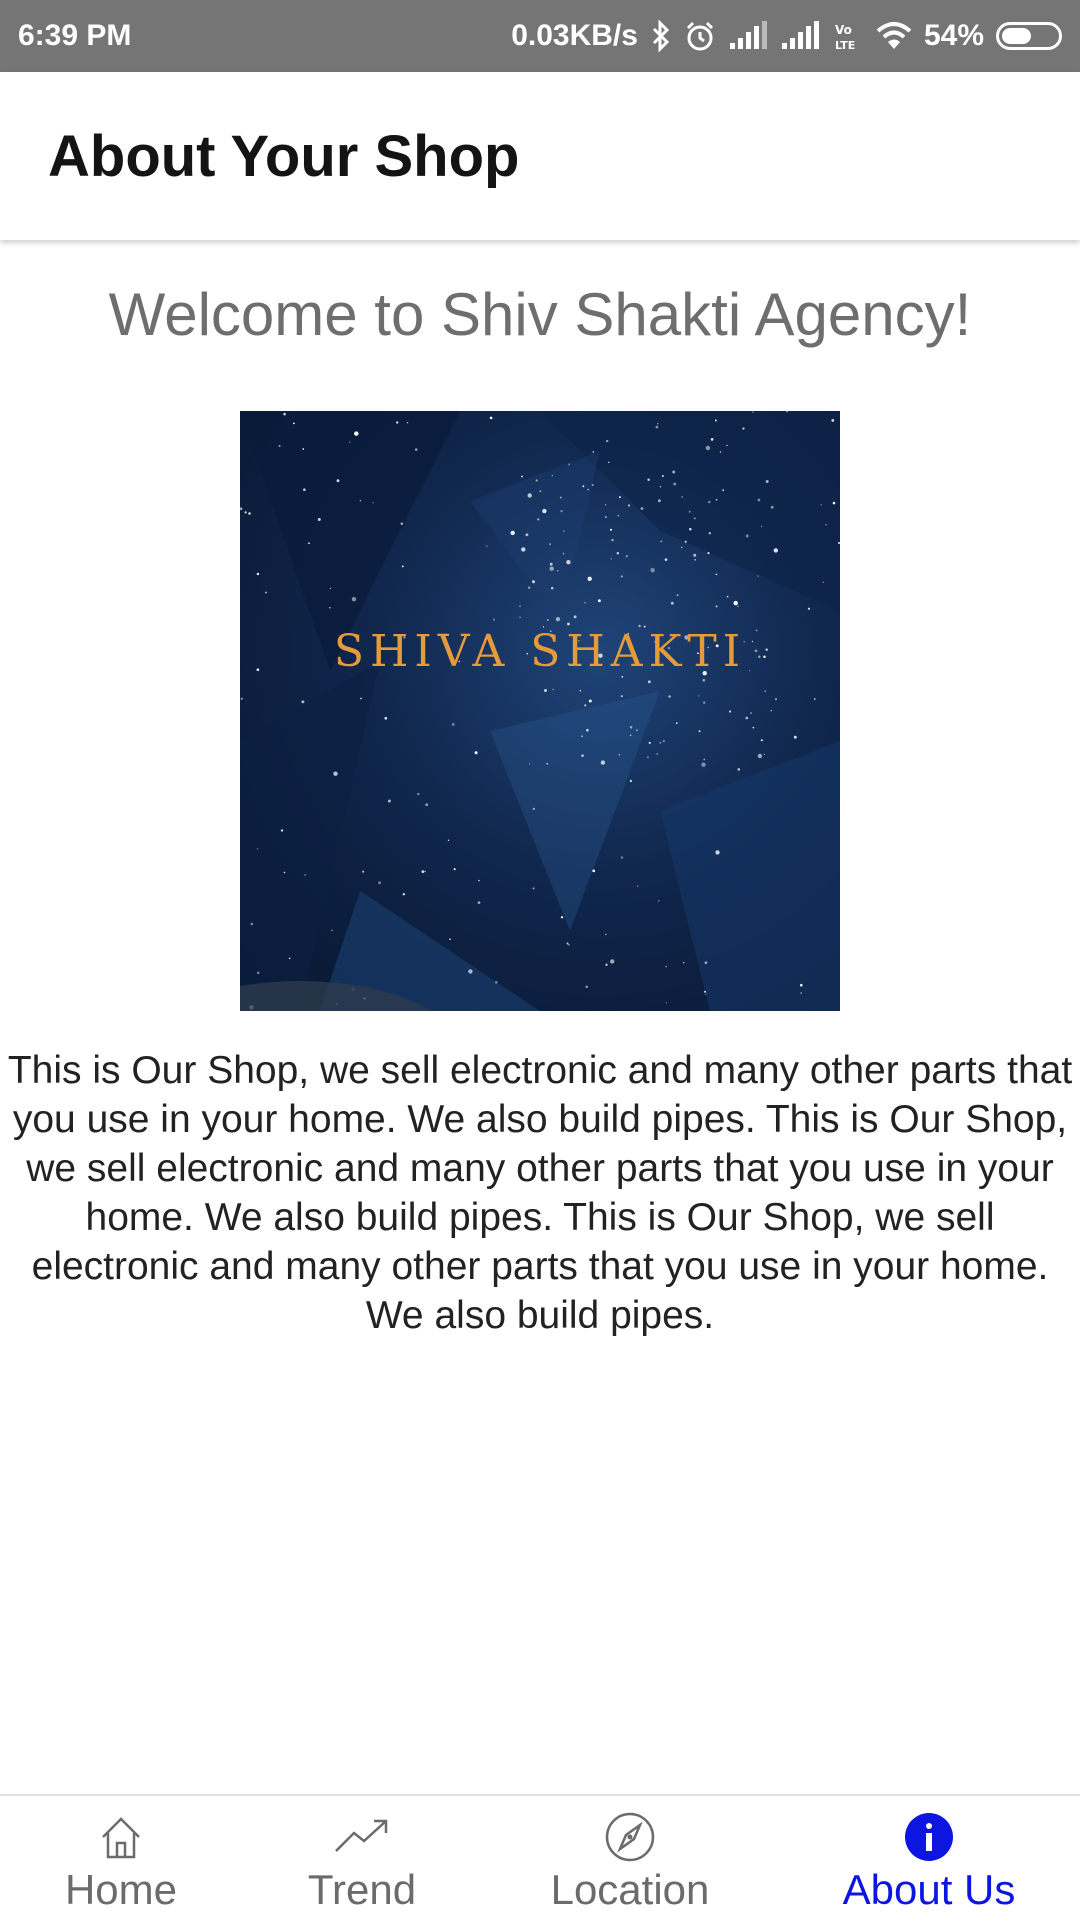 This screenshot has width=1080, height=1922. Describe the element at coordinates (540, 651) in the screenshot. I see `shop-logo-text: SHIVA SHAKTI` at that location.